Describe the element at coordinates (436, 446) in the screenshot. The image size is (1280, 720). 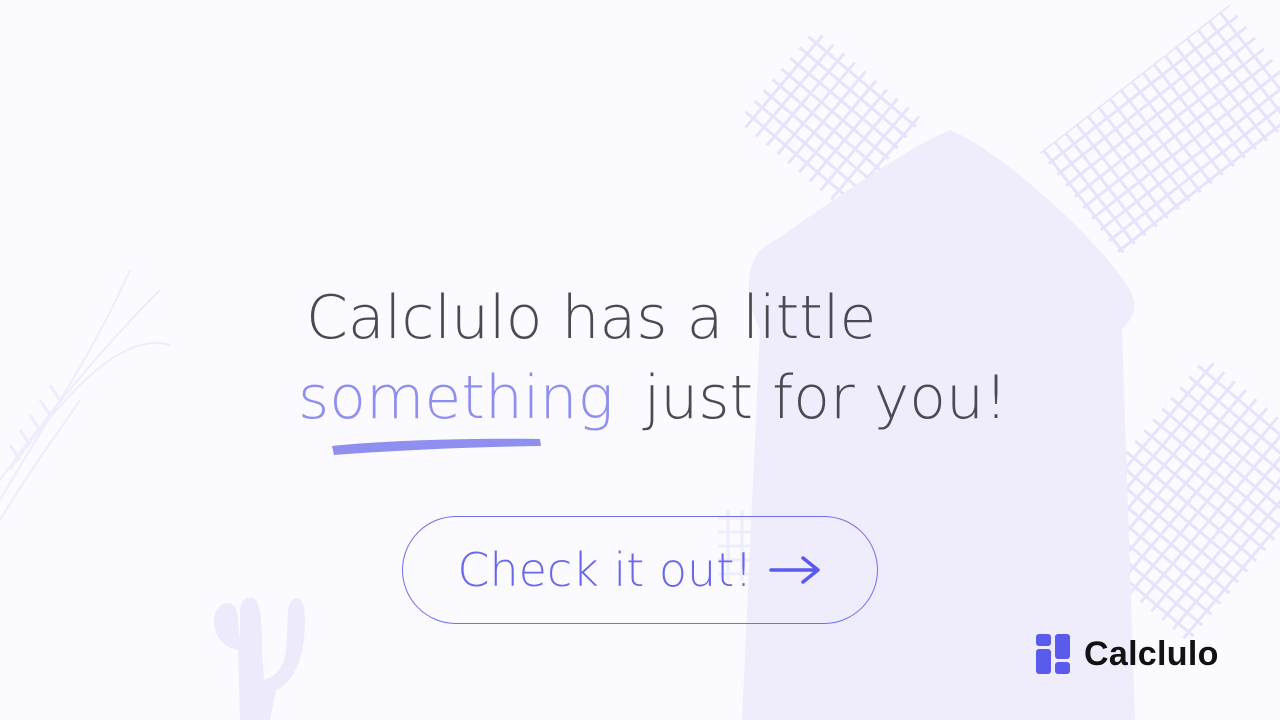
I see `highlight-underline` at that location.